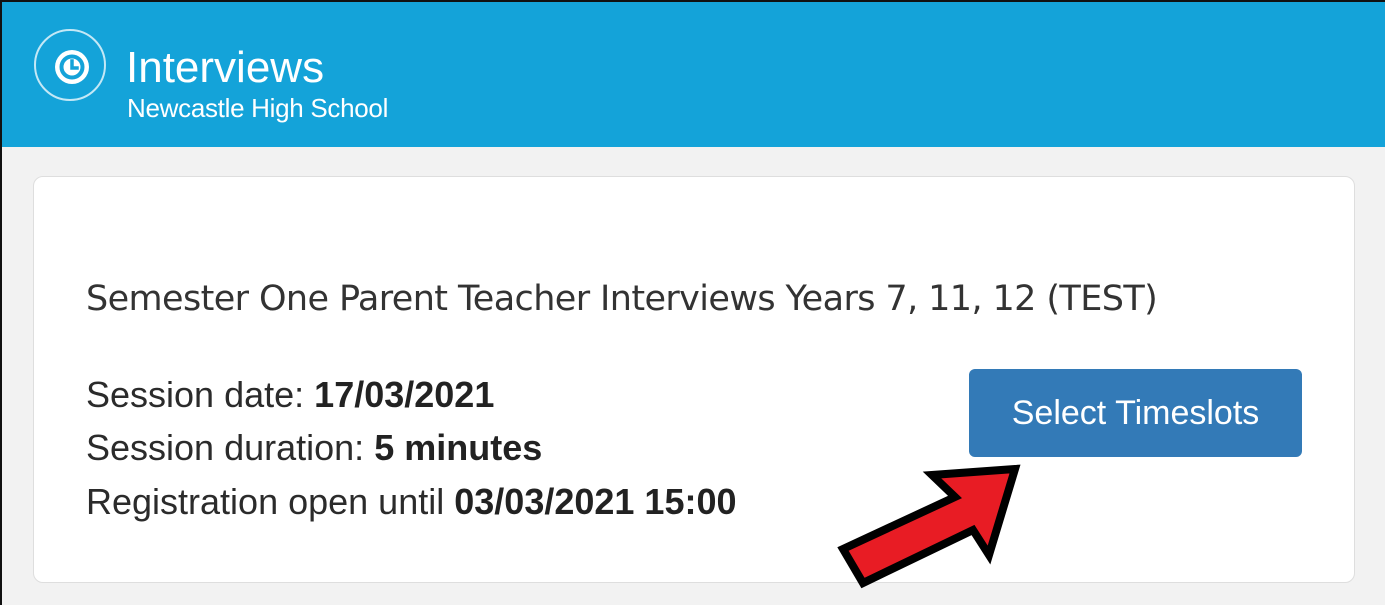 This screenshot has width=1385, height=605. Describe the element at coordinates (225, 447) in the screenshot. I see `session-duration-label: Session duration:` at that location.